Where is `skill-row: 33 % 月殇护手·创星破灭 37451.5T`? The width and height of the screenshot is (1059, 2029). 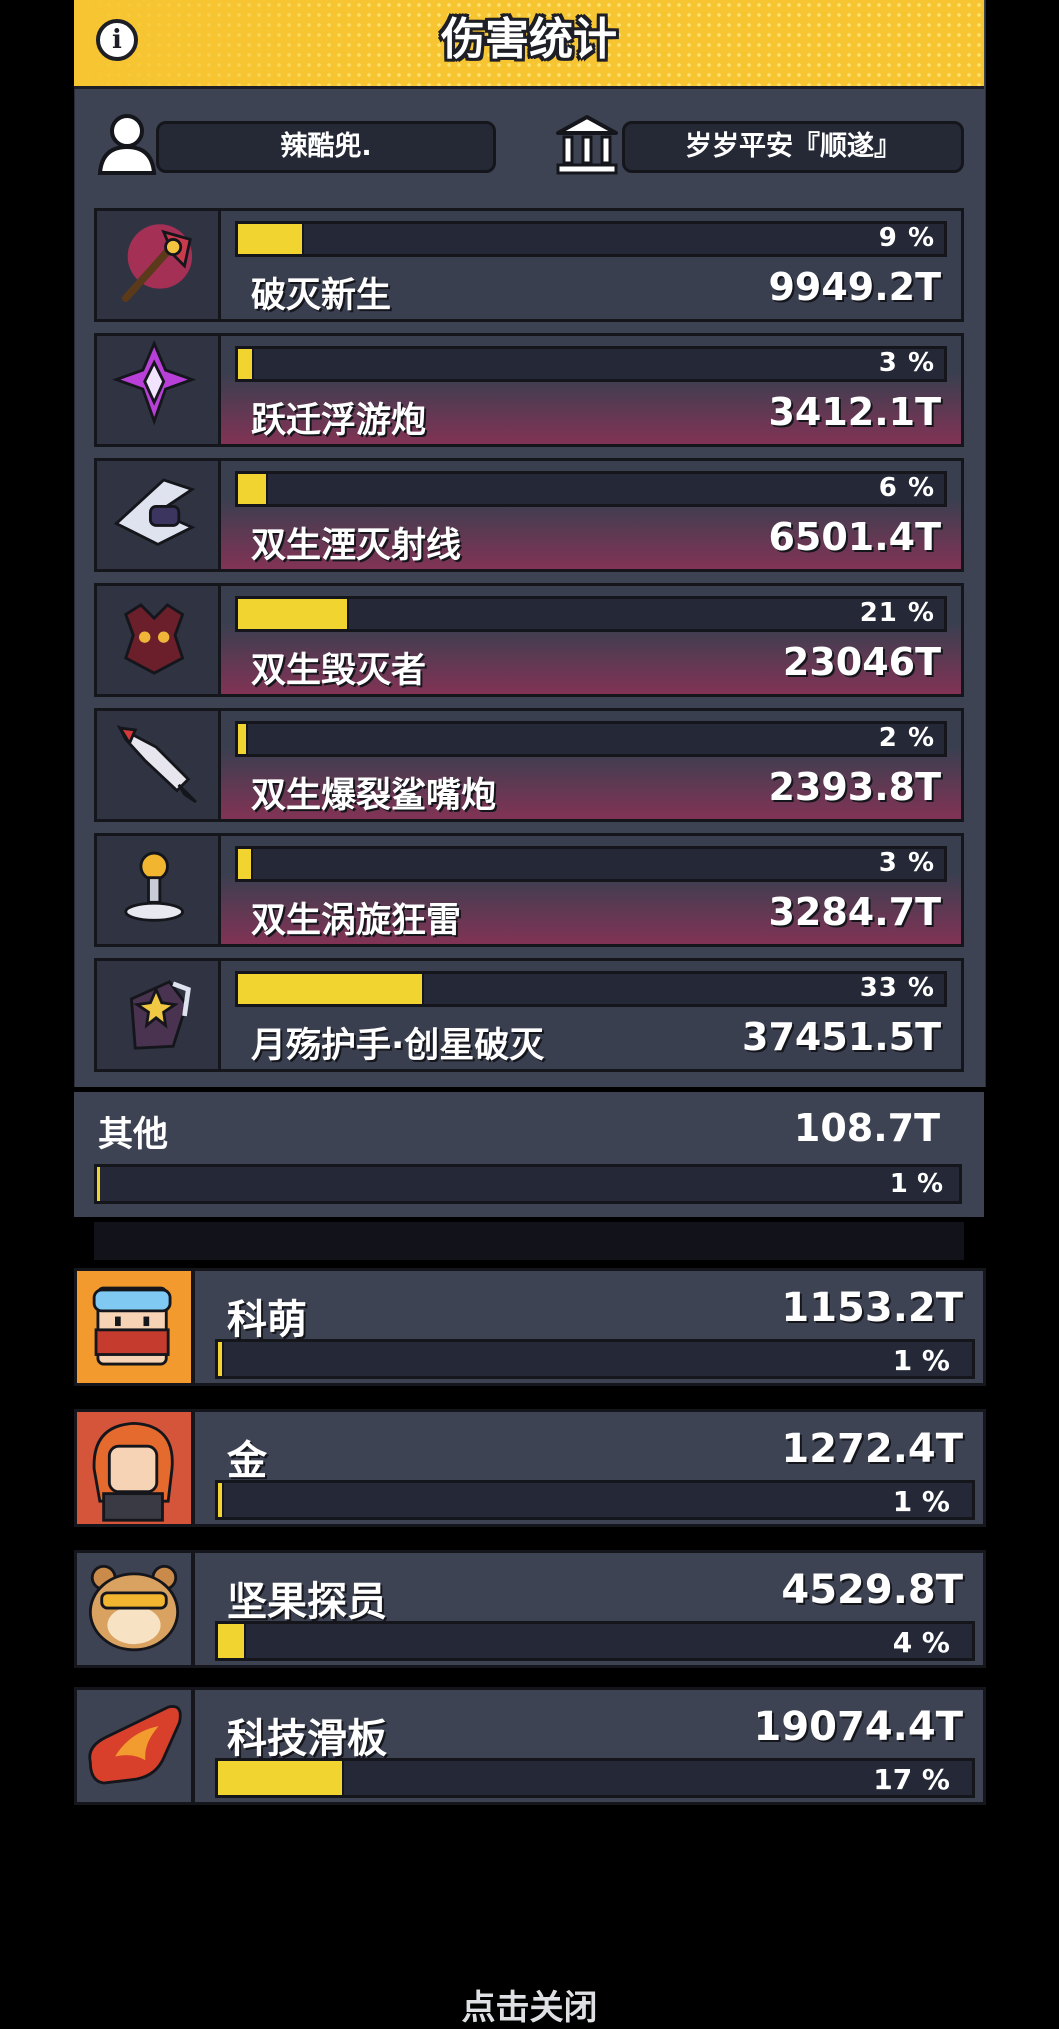
skill-row: 33 % 月殇护手·创星破灭 37451.5T is located at coordinates (529, 1015).